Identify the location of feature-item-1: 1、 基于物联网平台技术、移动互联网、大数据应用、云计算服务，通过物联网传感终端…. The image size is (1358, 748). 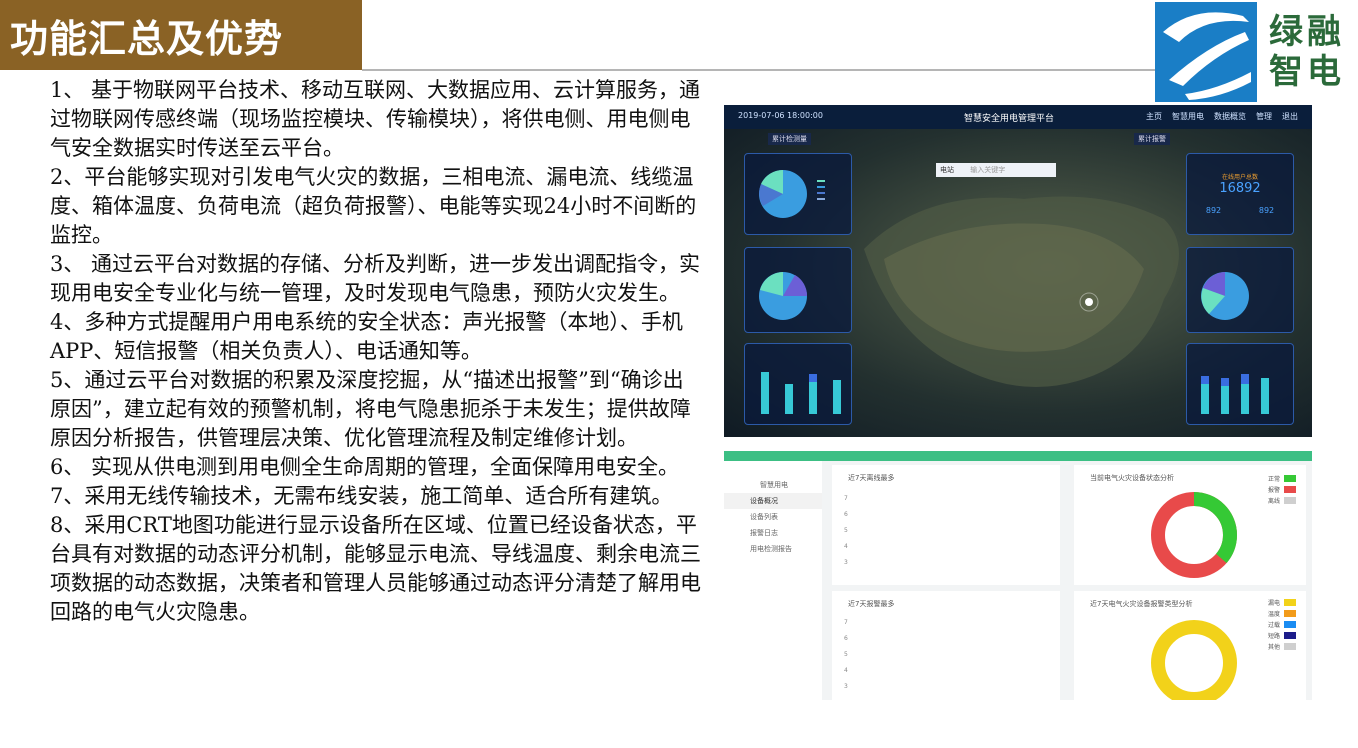
(375, 119).